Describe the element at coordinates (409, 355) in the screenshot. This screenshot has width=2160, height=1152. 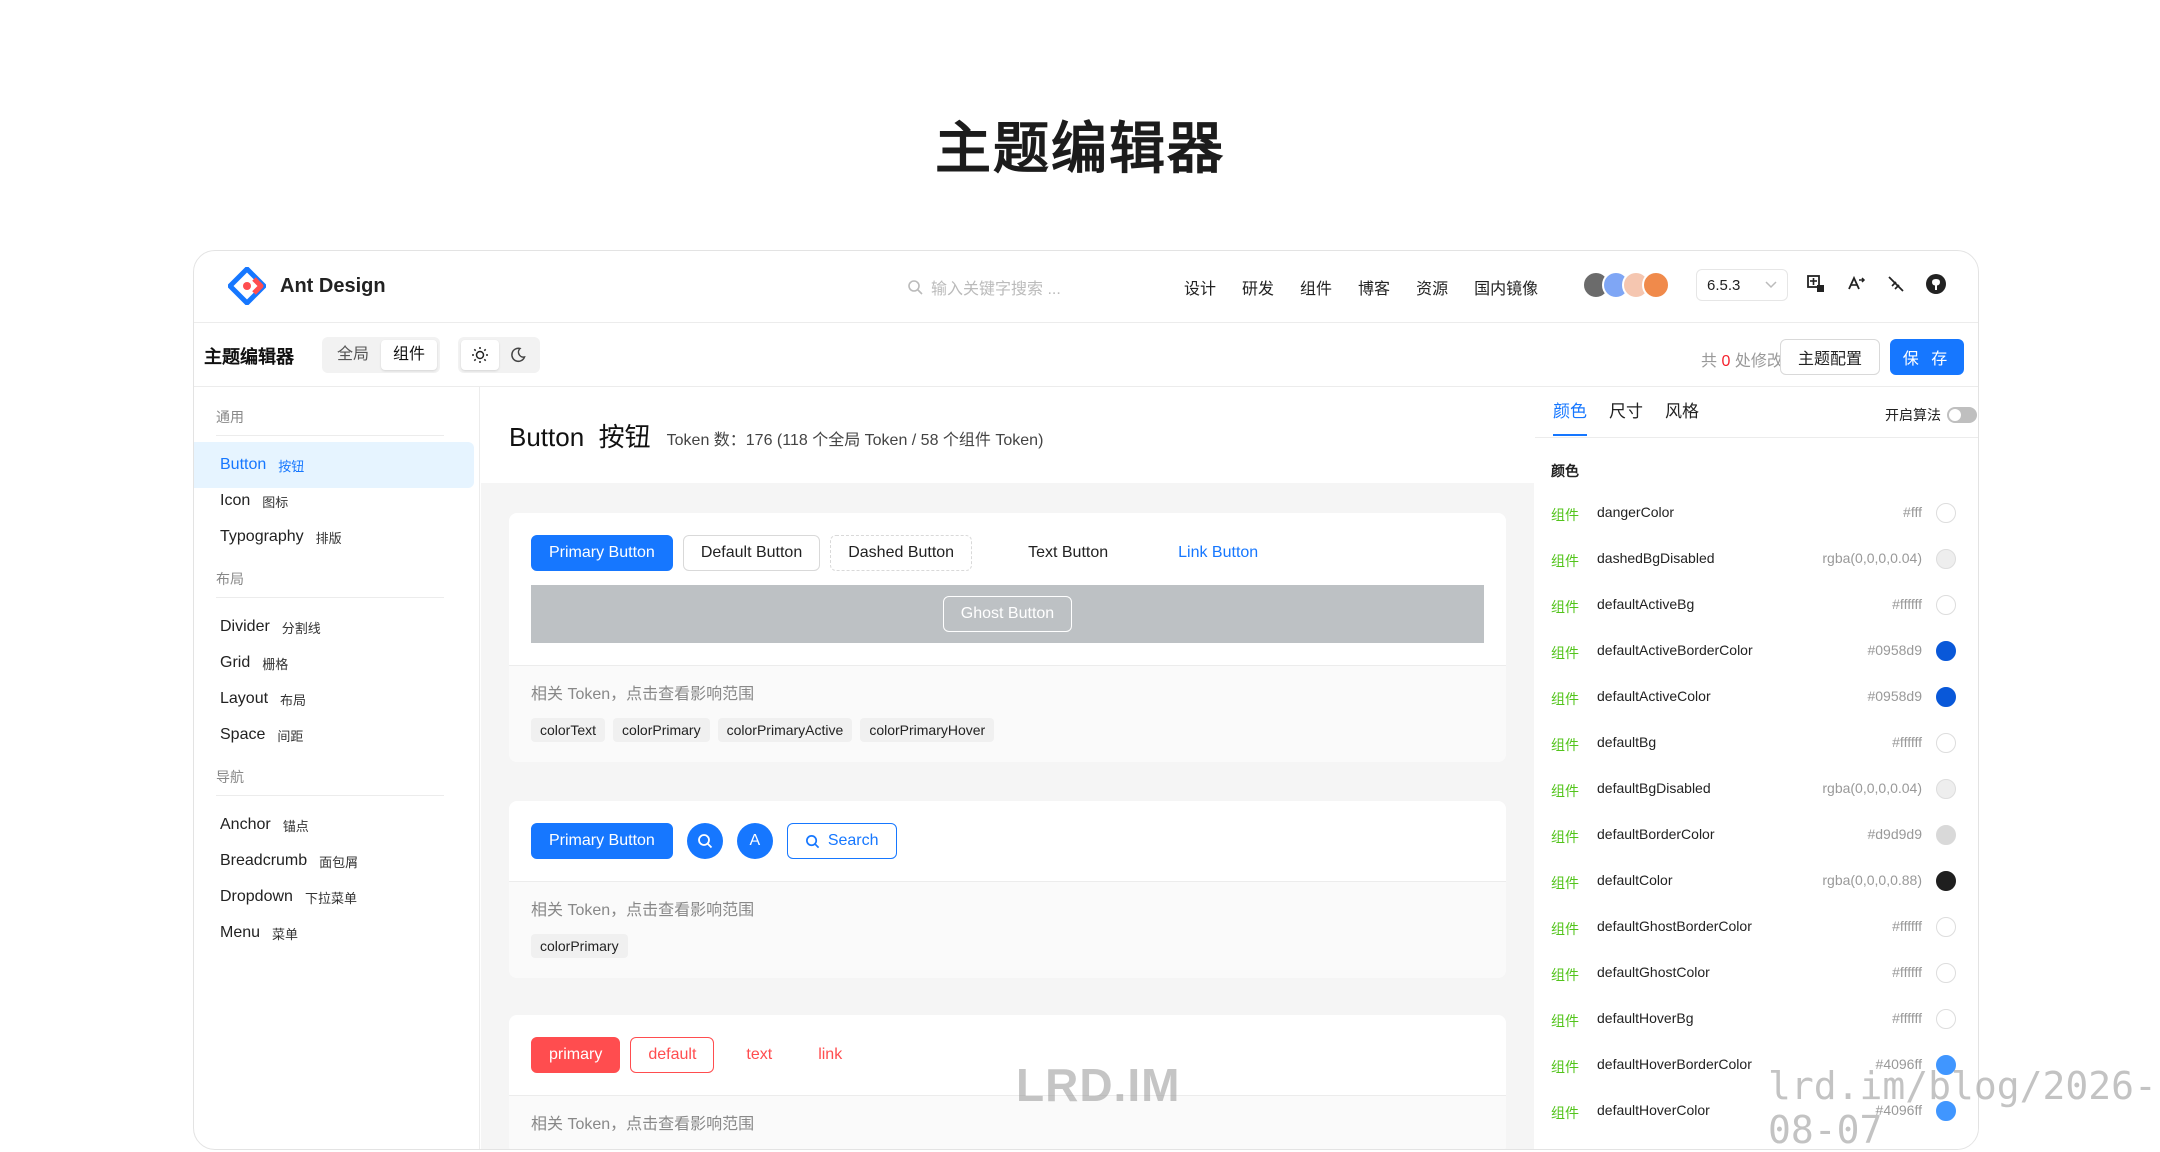
I see `segment-component: 组件` at that location.